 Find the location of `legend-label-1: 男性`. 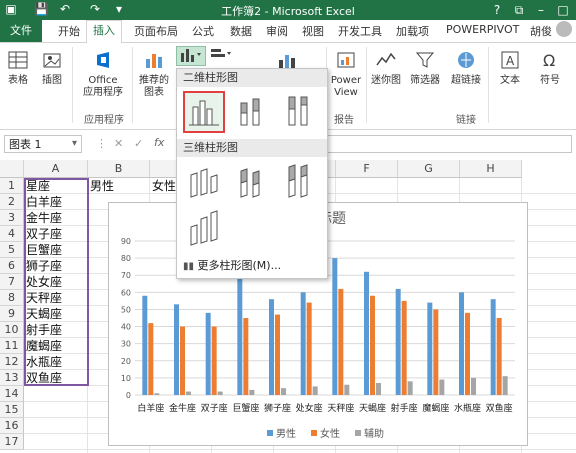

legend-label-1: 男性 is located at coordinates (286, 433).